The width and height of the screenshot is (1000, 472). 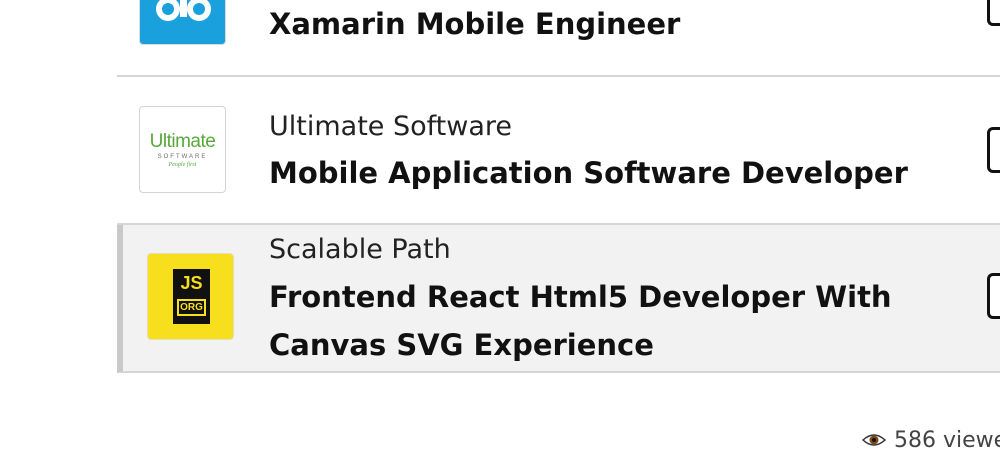 I want to click on js-logo-mark: JS ORG, so click(x=191, y=296).